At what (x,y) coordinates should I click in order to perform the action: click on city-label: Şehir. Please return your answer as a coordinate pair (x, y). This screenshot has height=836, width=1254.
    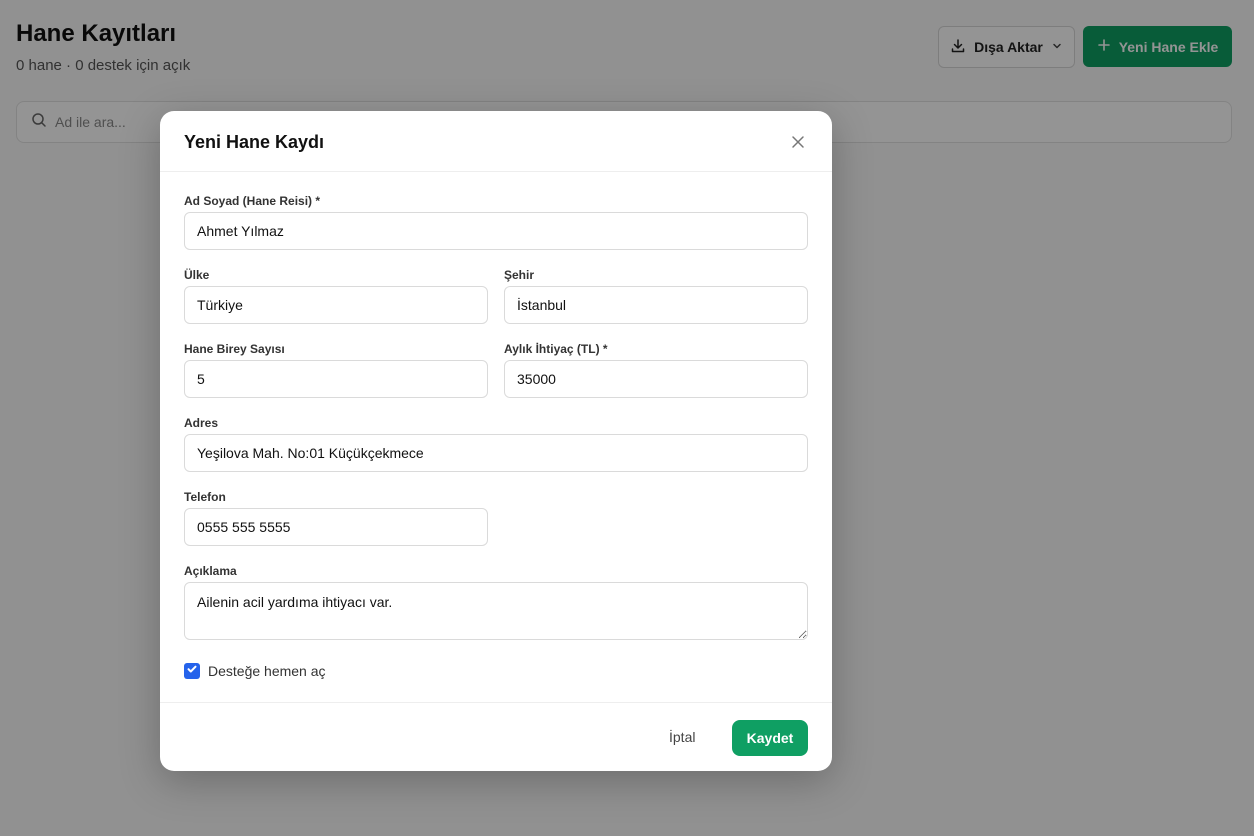
    Looking at the image, I should click on (519, 275).